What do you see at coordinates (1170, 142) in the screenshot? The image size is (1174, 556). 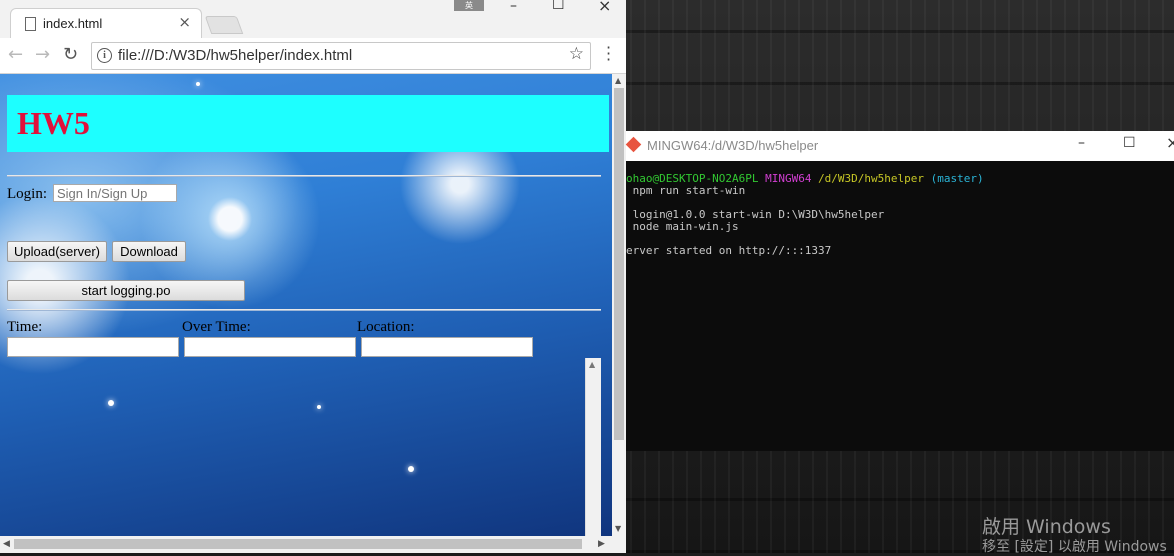 I see `terminal-close-icon: ×` at bounding box center [1170, 142].